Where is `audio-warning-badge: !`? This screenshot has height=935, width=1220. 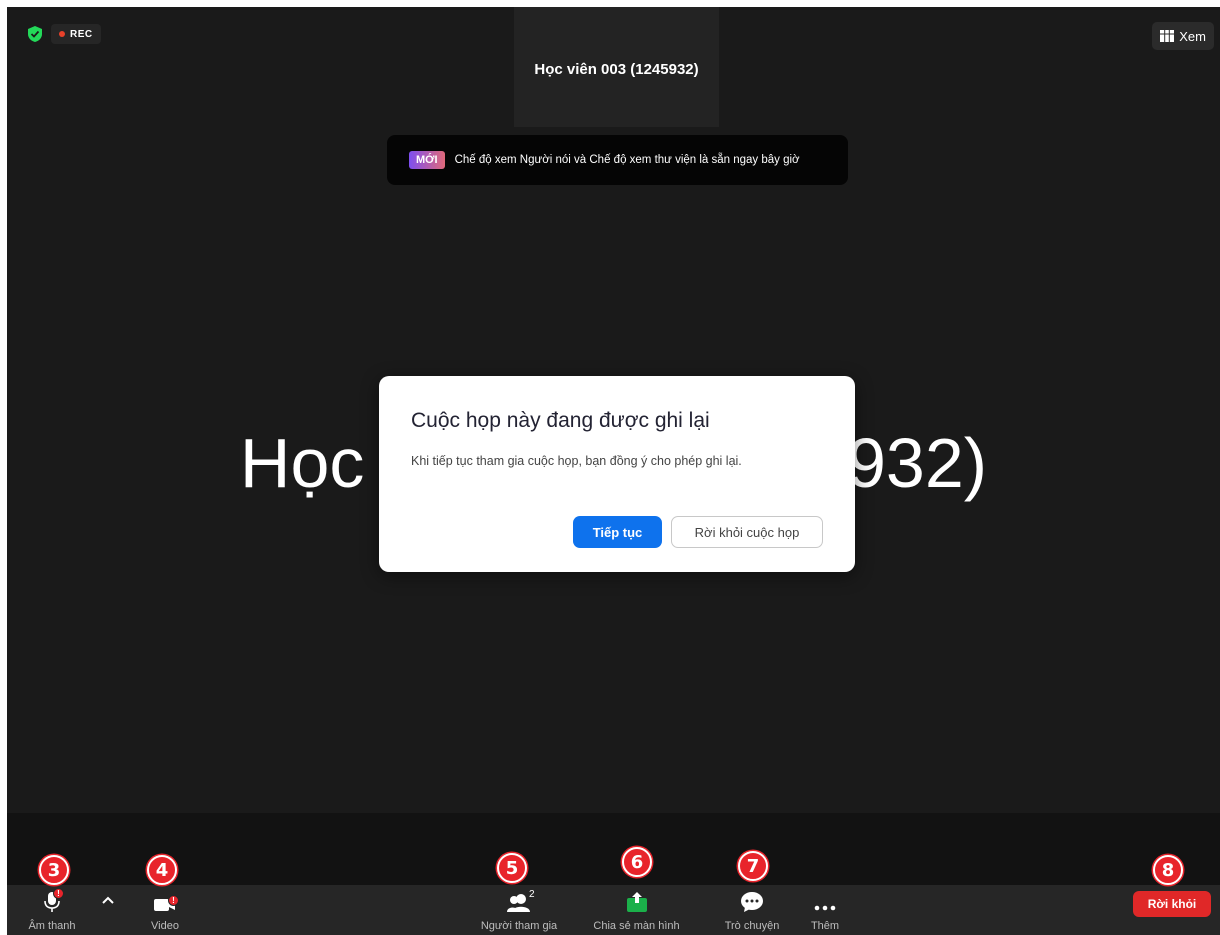
audio-warning-badge: ! is located at coordinates (58, 893).